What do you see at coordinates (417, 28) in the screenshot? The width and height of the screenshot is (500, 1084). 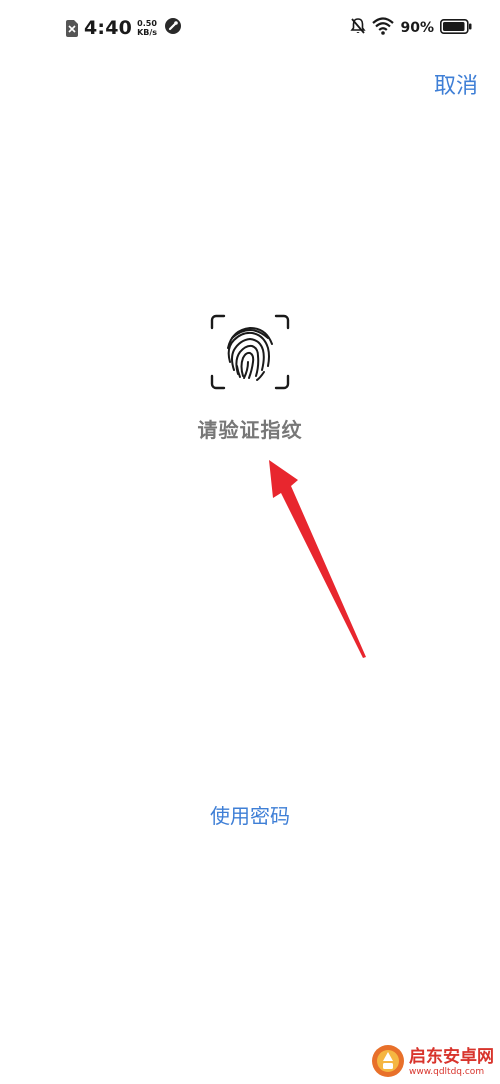 I see `battery-percent: 90%` at bounding box center [417, 28].